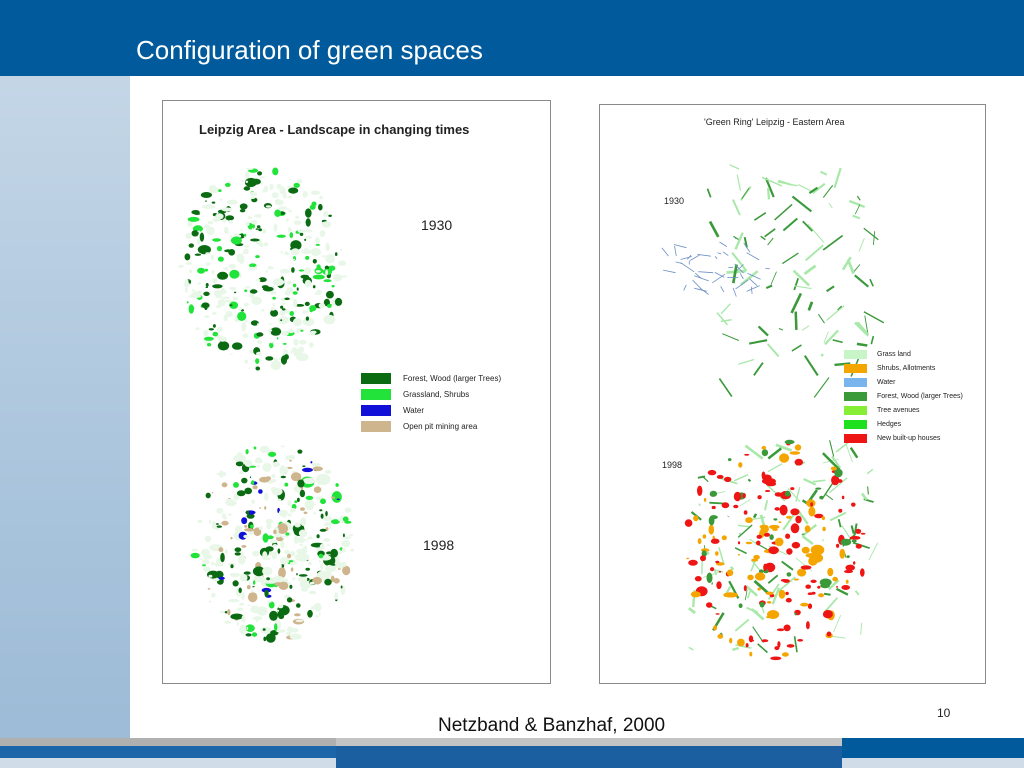 Image resolution: width=1024 pixels, height=768 pixels. I want to click on right-legend-water-label: Water, so click(886, 382).